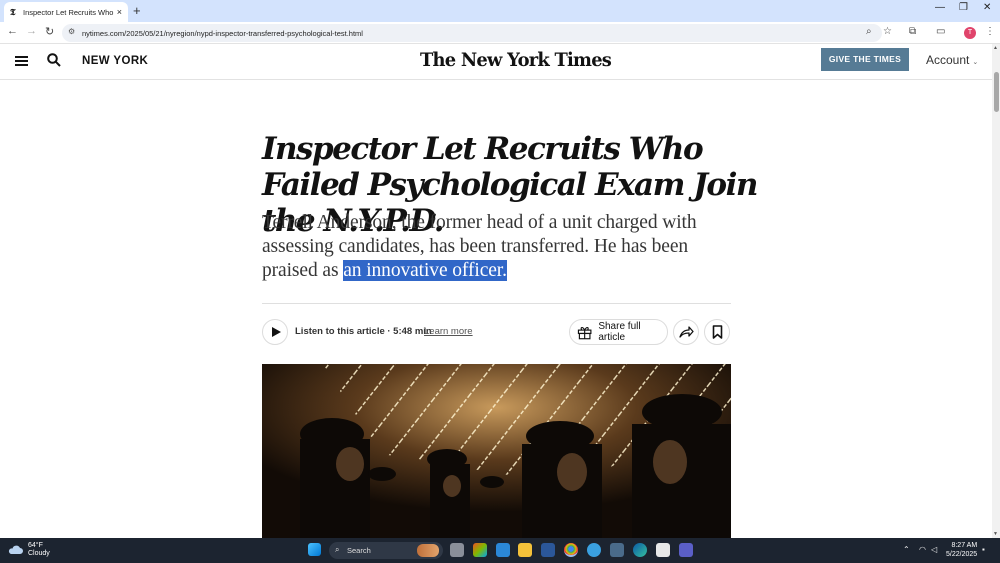 This screenshot has height=563, width=1000. Describe the element at coordinates (922, 549) in the screenshot. I see `wifi-icon: ◠` at that location.